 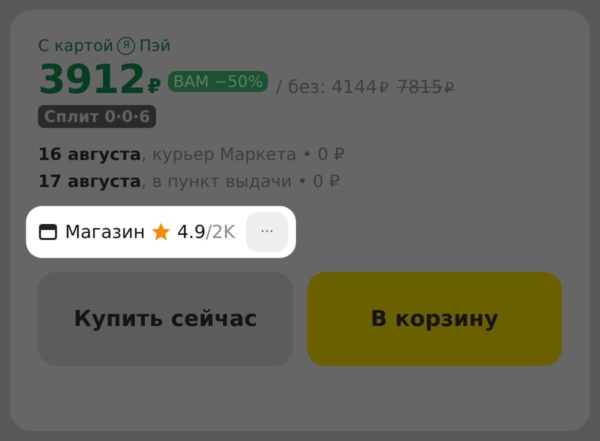 What do you see at coordinates (191, 232) in the screenshot?
I see `shop-rating: 4.9` at bounding box center [191, 232].